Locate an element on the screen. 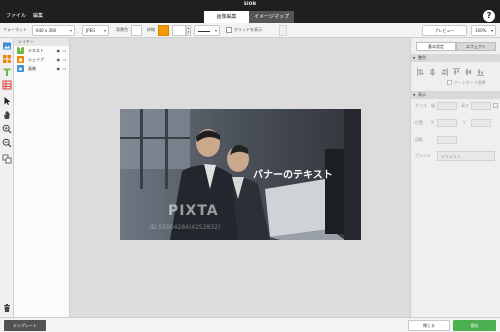 This screenshot has height=332, width=500. mode-tabs: 画像編集 イメージマップ is located at coordinates (249, 17).